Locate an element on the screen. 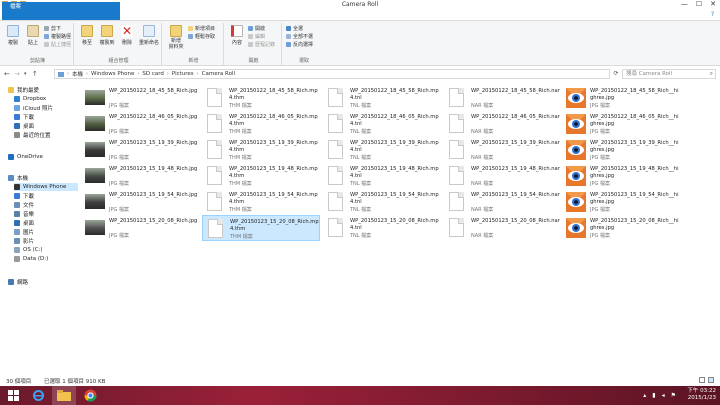  move-to-button: 移至 is located at coordinates (87, 35).